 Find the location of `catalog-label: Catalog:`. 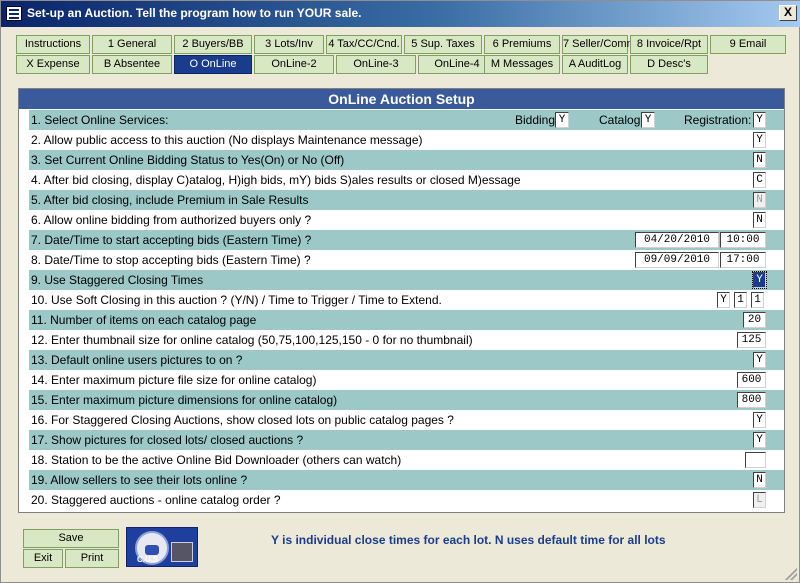

catalog-label: Catalog: is located at coordinates (621, 120).